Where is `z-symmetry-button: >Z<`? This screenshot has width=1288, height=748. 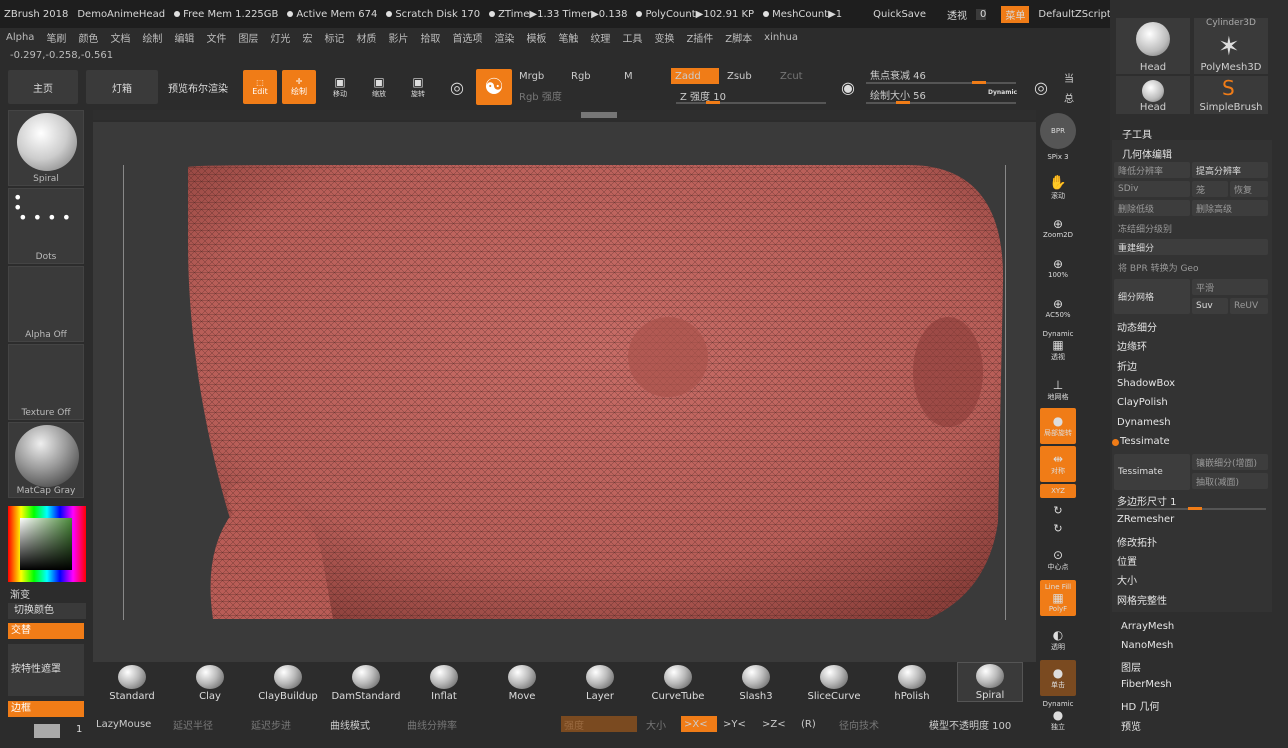 z-symmetry-button: >Z< is located at coordinates (774, 724).